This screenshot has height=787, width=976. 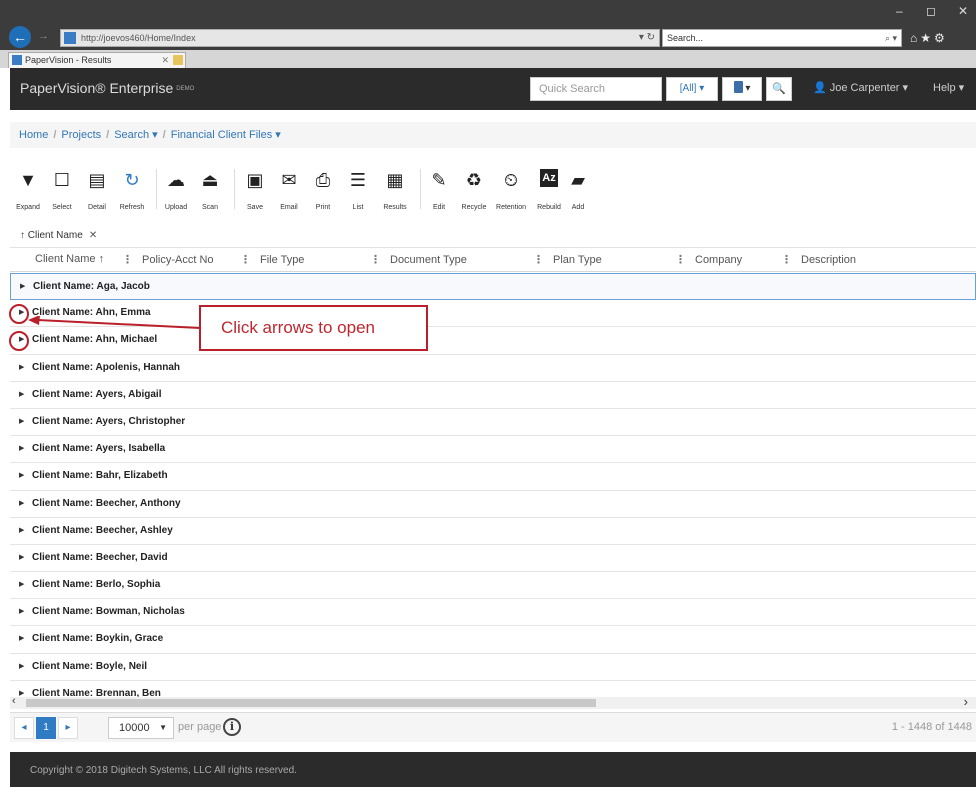 What do you see at coordinates (68, 728) in the screenshot?
I see `next-page-button: ▸` at bounding box center [68, 728].